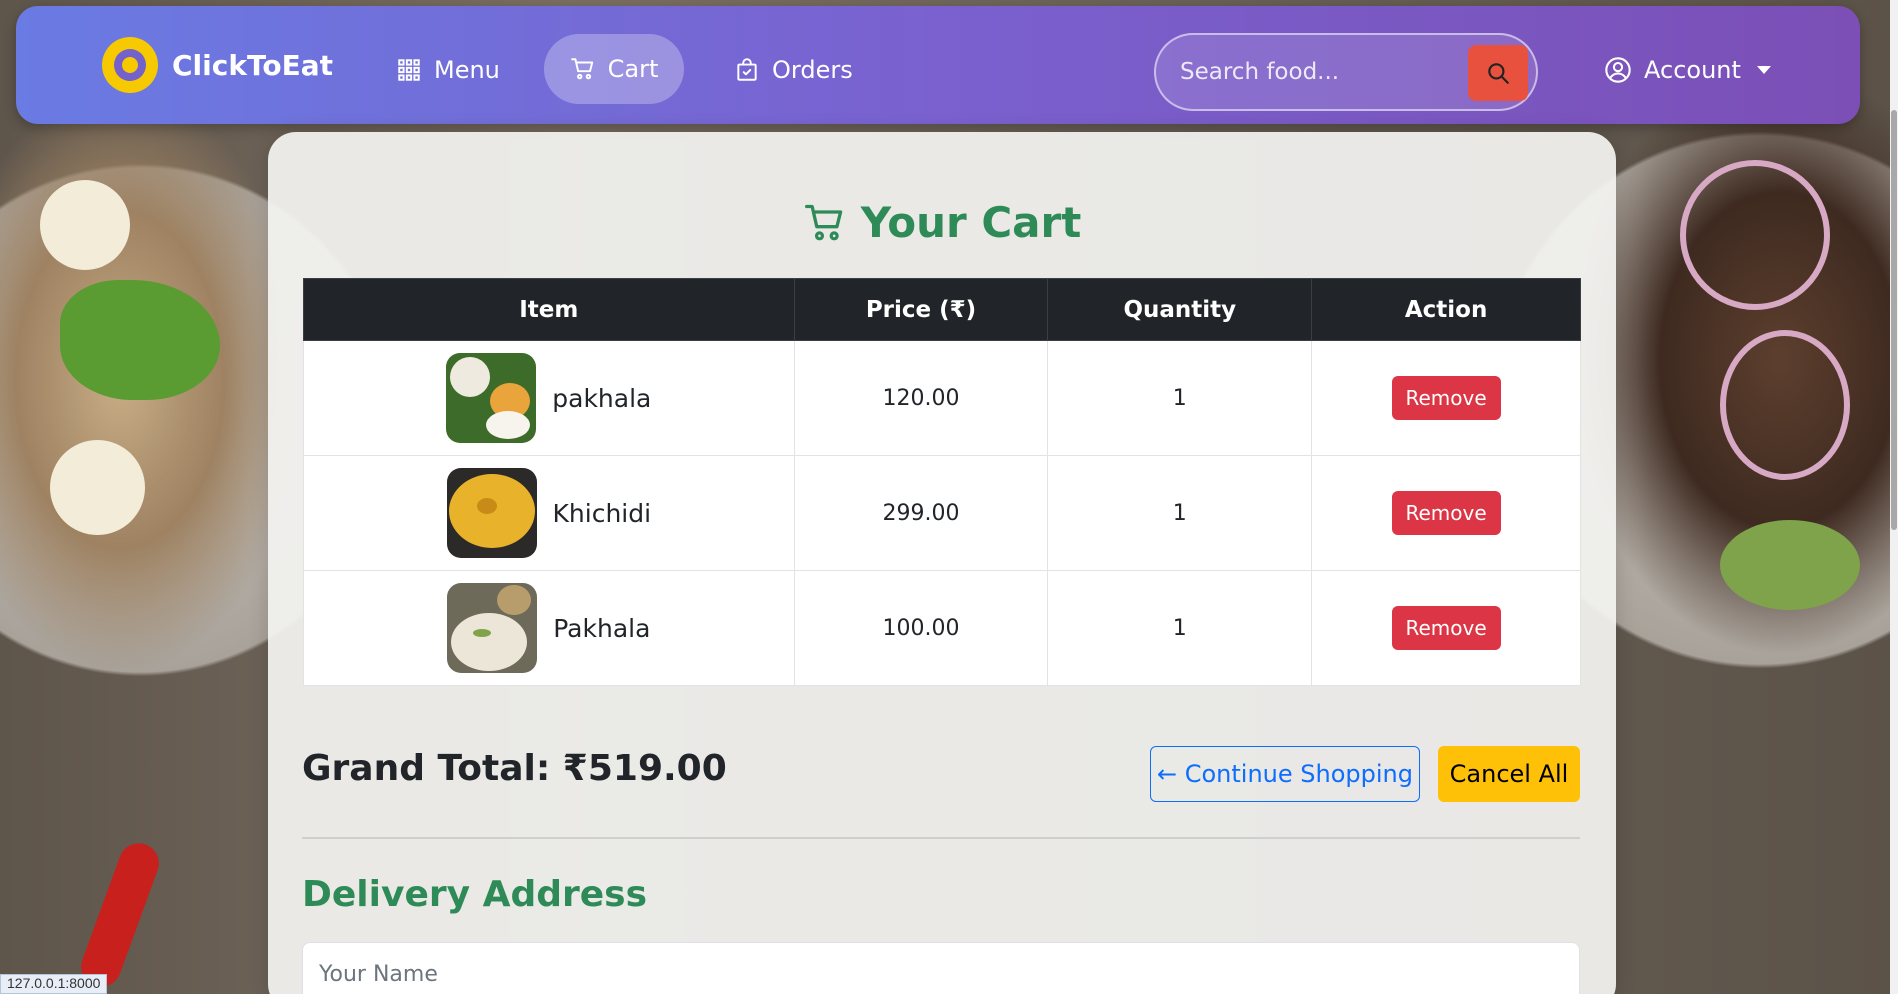 The height and width of the screenshot is (994, 1898). What do you see at coordinates (941, 968) in the screenshot?
I see `name-field` at bounding box center [941, 968].